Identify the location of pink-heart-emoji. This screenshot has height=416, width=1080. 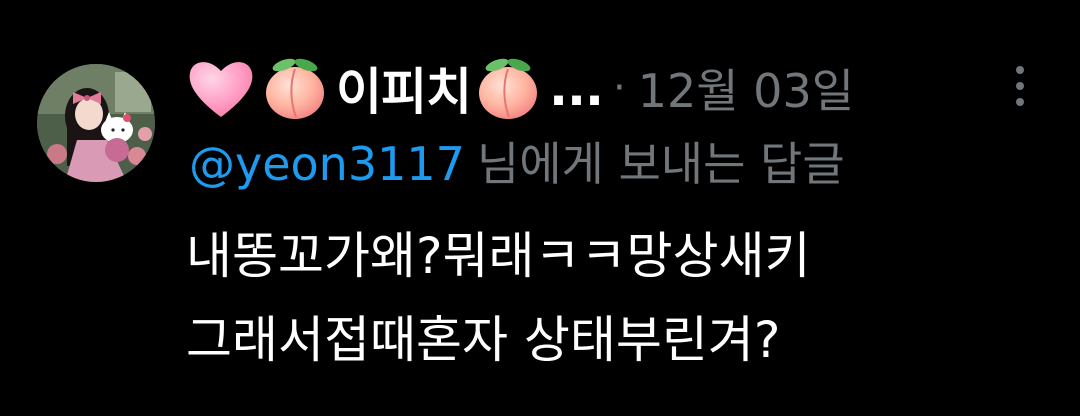
(221, 88).